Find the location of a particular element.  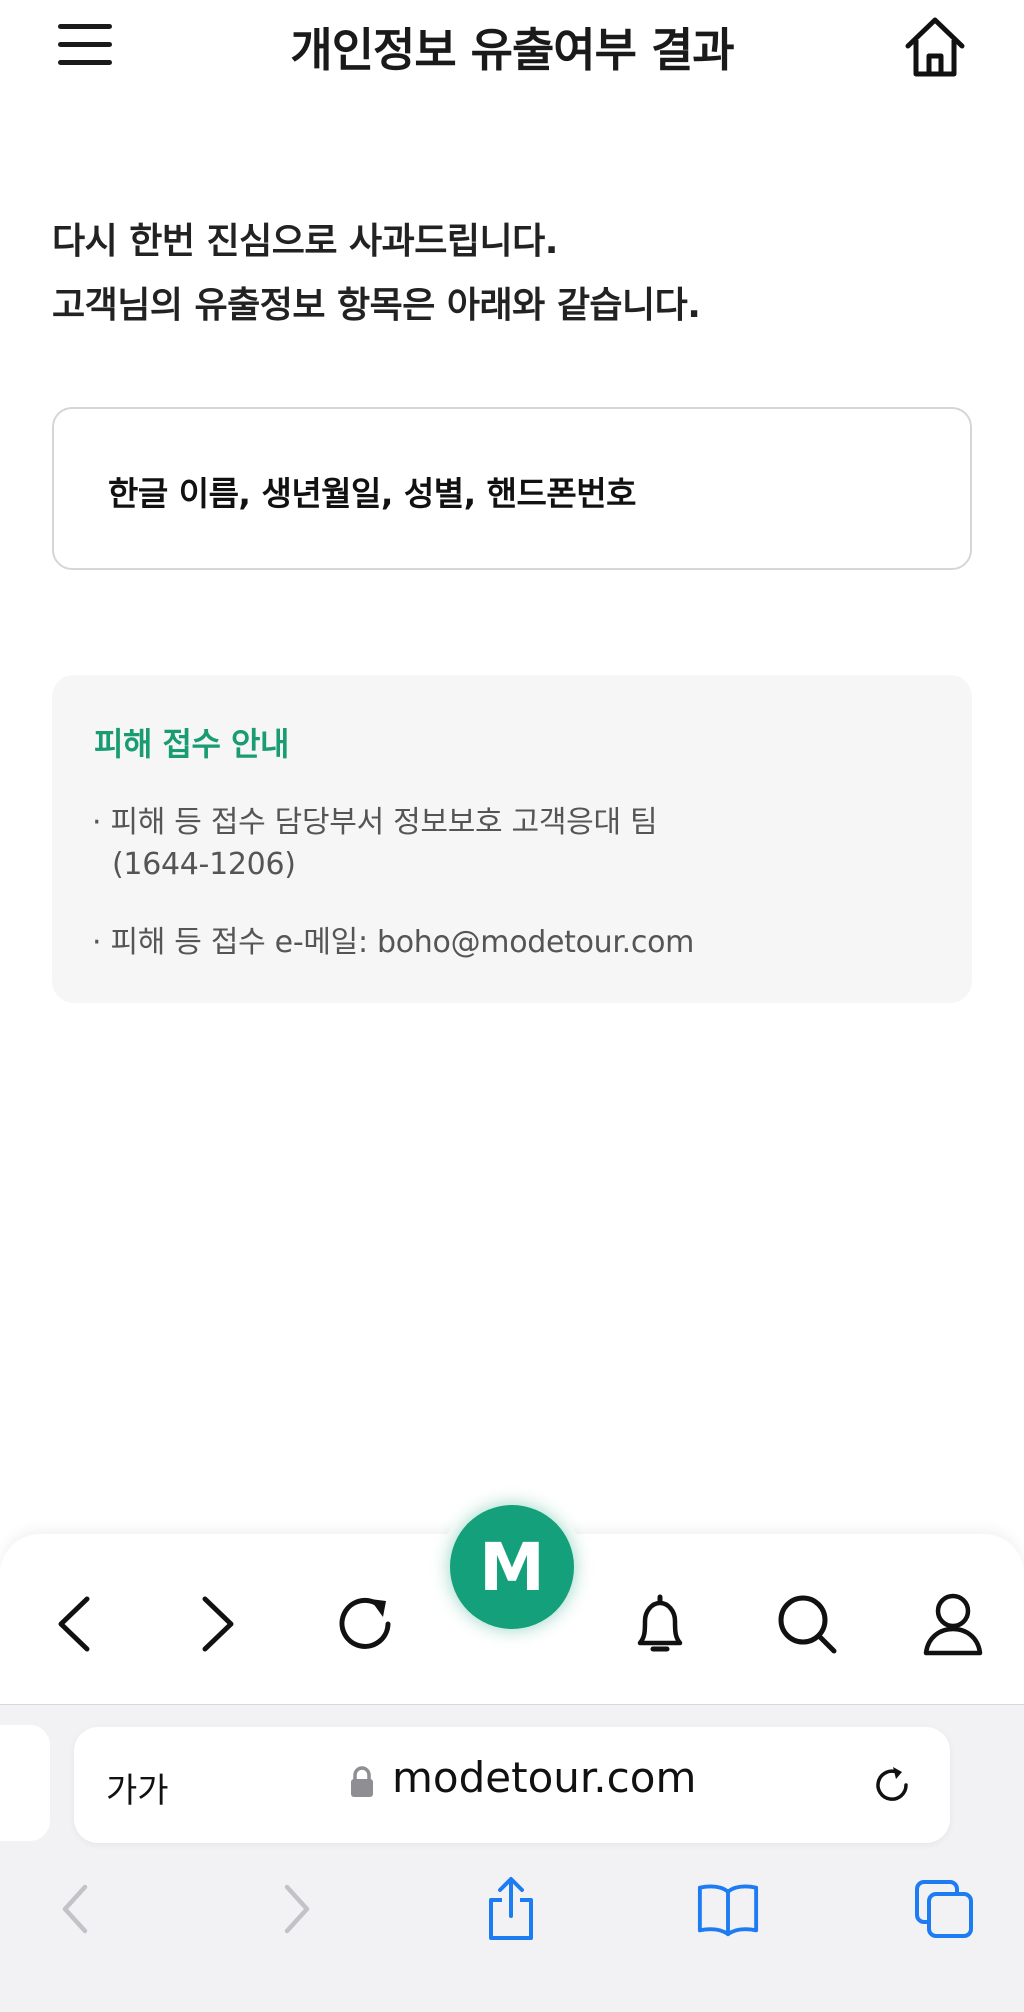

page-title: 개인정보 유출여부 결과 is located at coordinates (512, 50).